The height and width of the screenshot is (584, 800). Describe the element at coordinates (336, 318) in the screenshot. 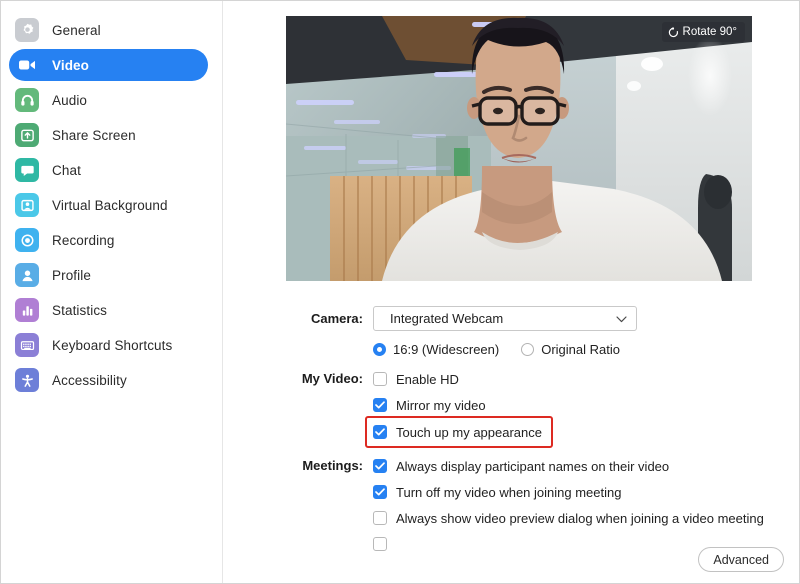

I see `camera-label: Camera:` at that location.